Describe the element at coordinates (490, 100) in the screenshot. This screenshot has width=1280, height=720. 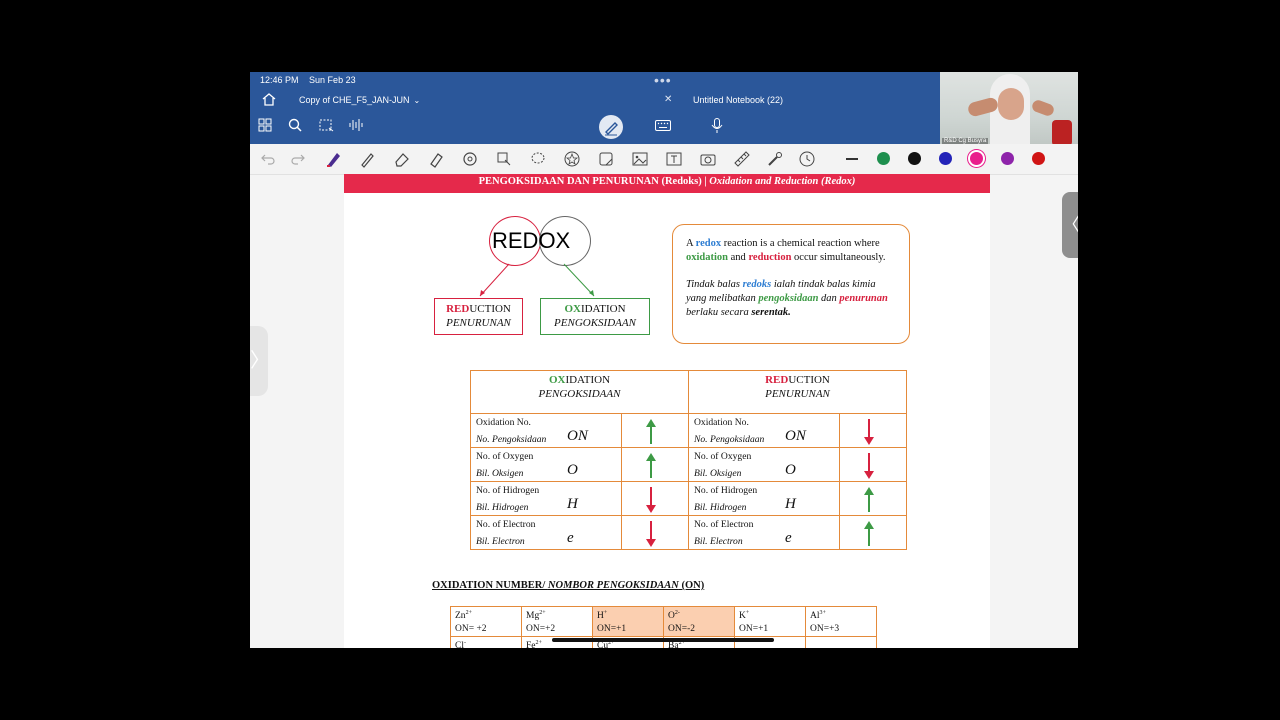
I see `tab-notebook-active: Copy of CHE_F5_JAN-JUN ⌄` at that location.